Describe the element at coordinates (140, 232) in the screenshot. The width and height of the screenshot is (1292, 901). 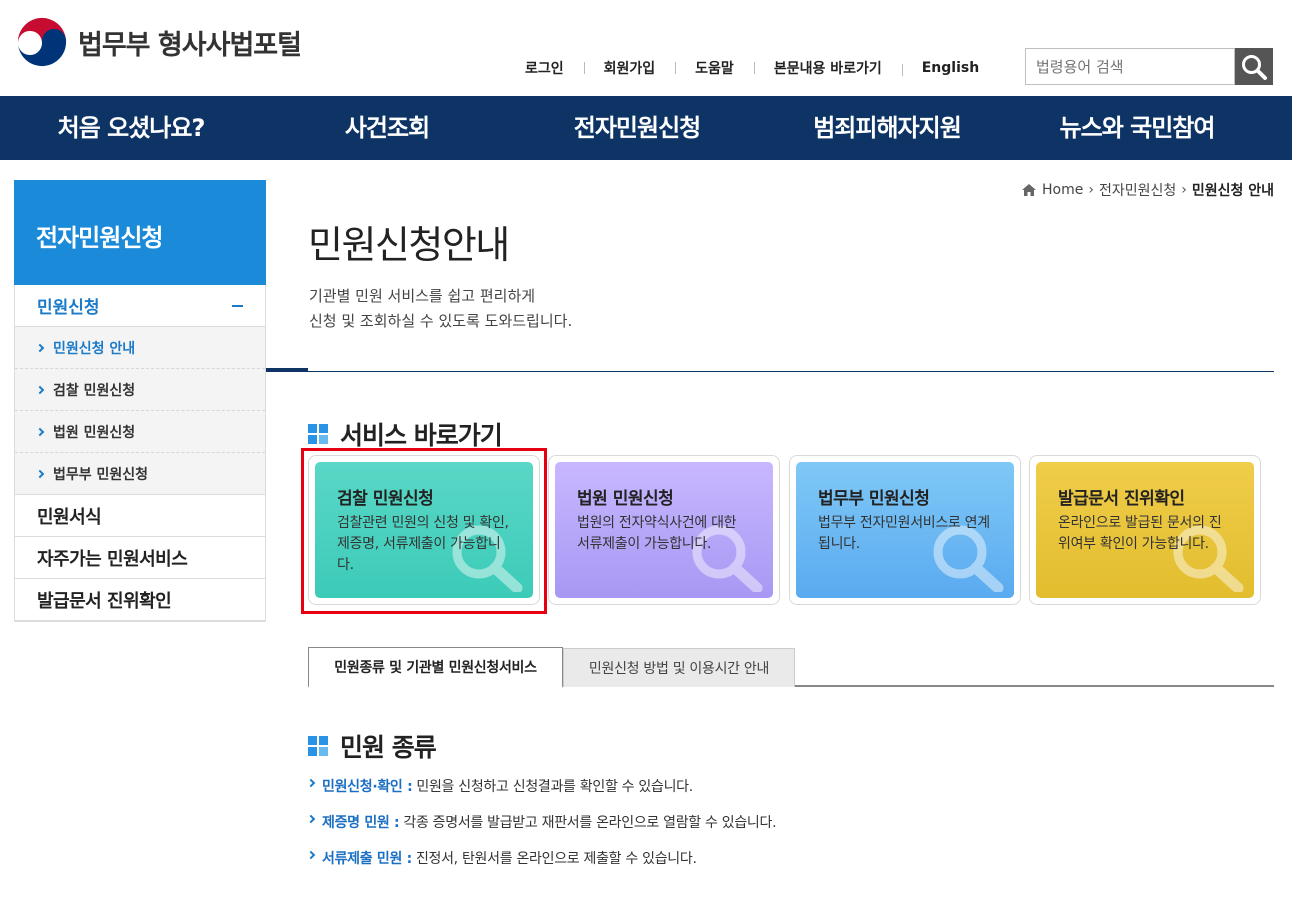
I see `sidebar-title: 전자민원신청` at that location.